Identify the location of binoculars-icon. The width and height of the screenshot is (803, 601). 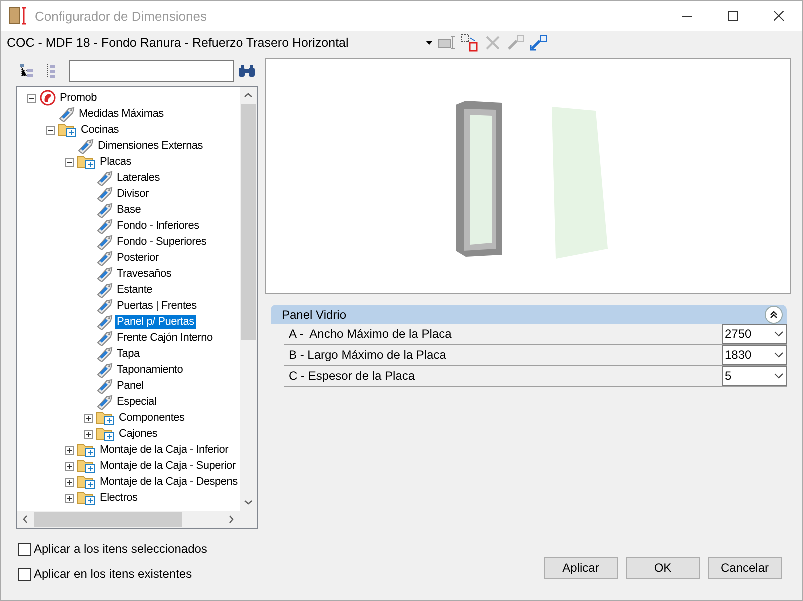
(247, 71).